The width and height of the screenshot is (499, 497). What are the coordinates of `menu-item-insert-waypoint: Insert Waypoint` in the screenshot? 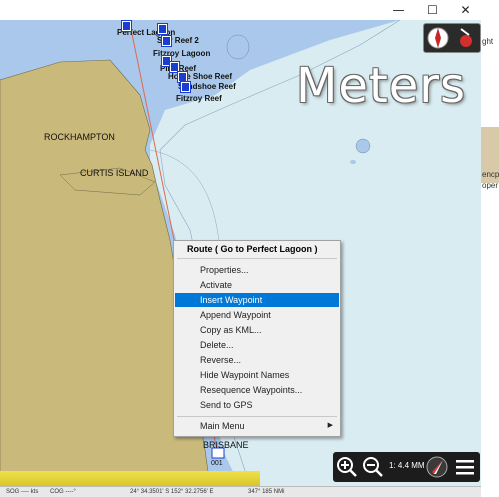 It's located at (257, 300).